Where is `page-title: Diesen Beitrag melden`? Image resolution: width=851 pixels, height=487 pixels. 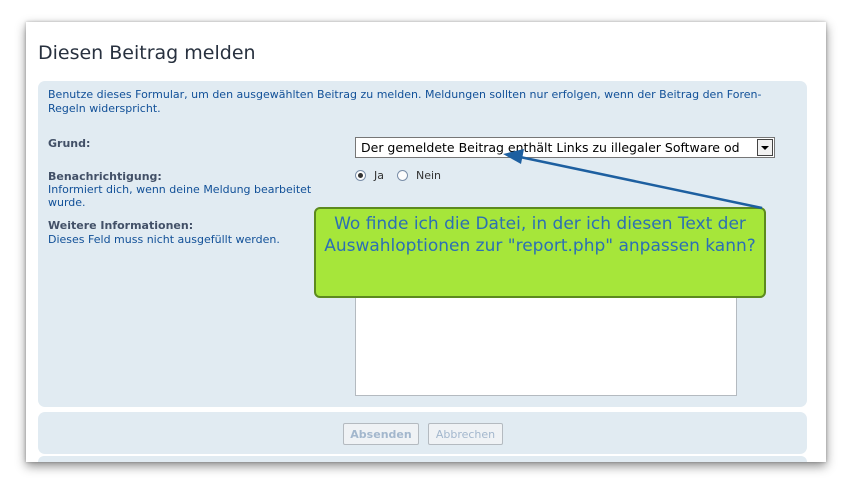 page-title: Diesen Beitrag melden is located at coordinates (147, 53).